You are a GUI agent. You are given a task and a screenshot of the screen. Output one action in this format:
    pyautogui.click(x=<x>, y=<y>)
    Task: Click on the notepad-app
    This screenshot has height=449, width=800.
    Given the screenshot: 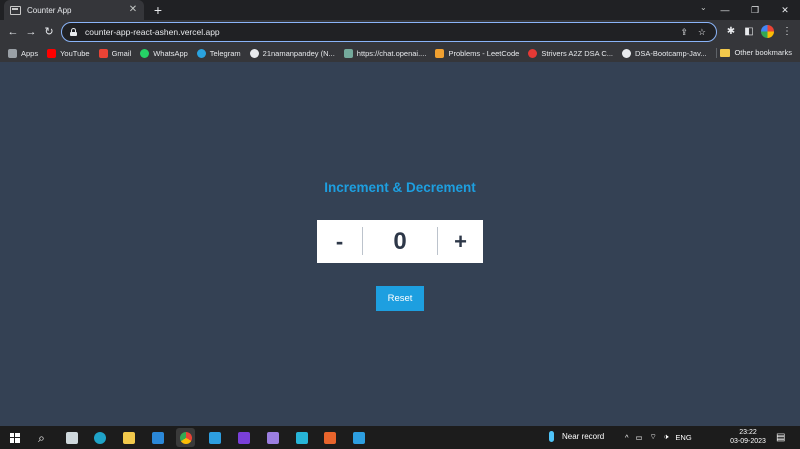 What is the action you would take?
    pyautogui.click(x=272, y=437)
    